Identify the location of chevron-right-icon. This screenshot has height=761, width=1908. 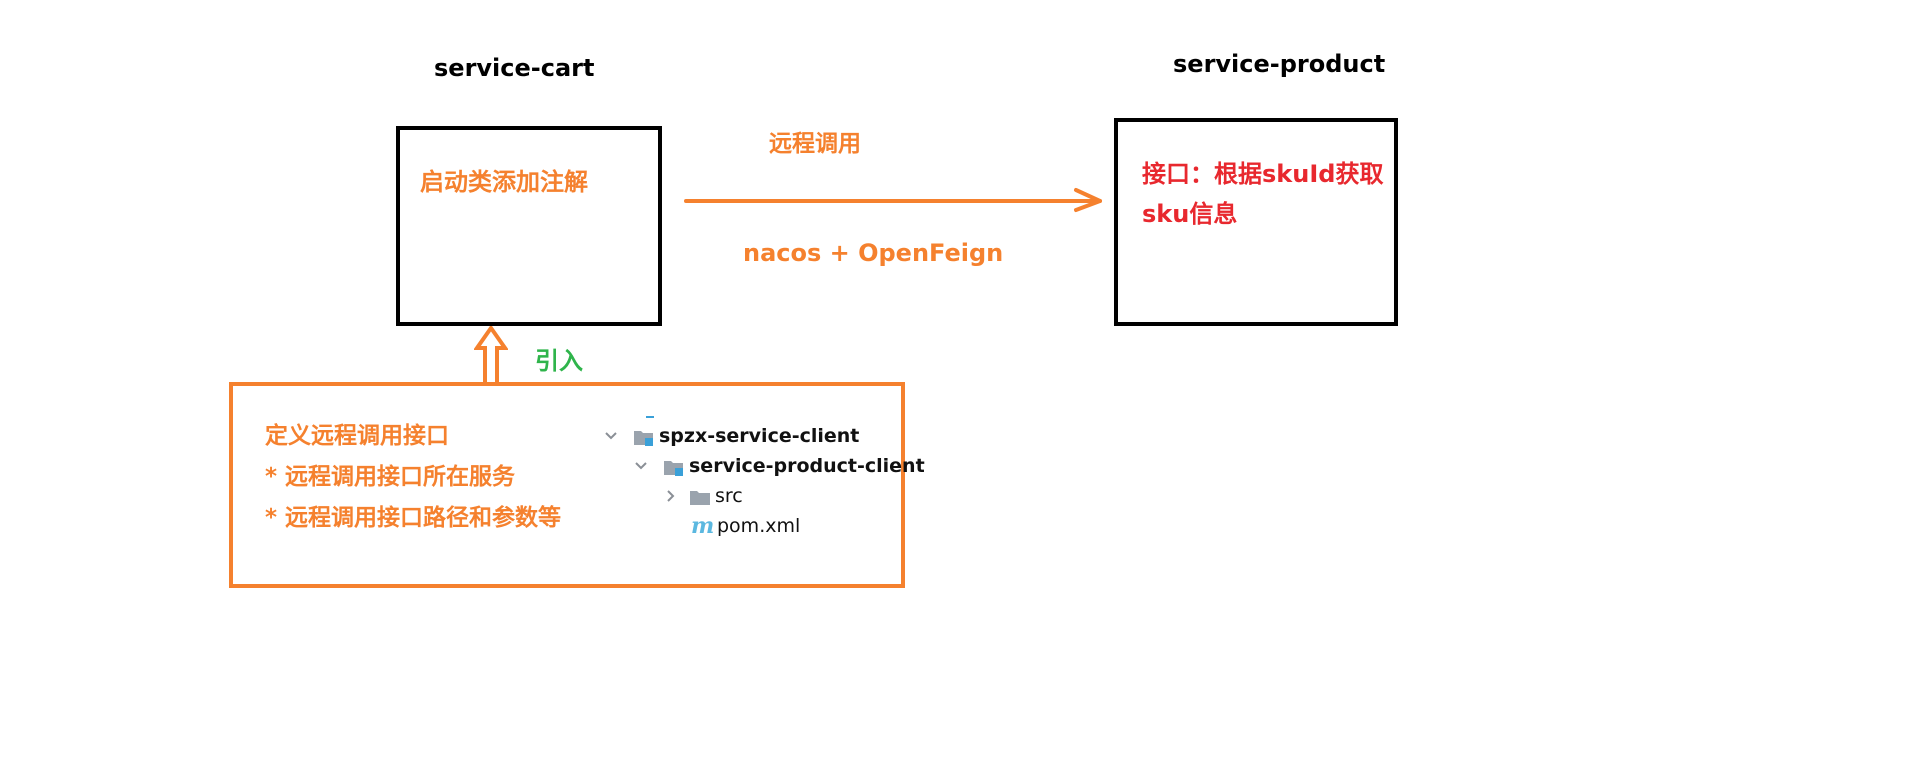
(671, 496).